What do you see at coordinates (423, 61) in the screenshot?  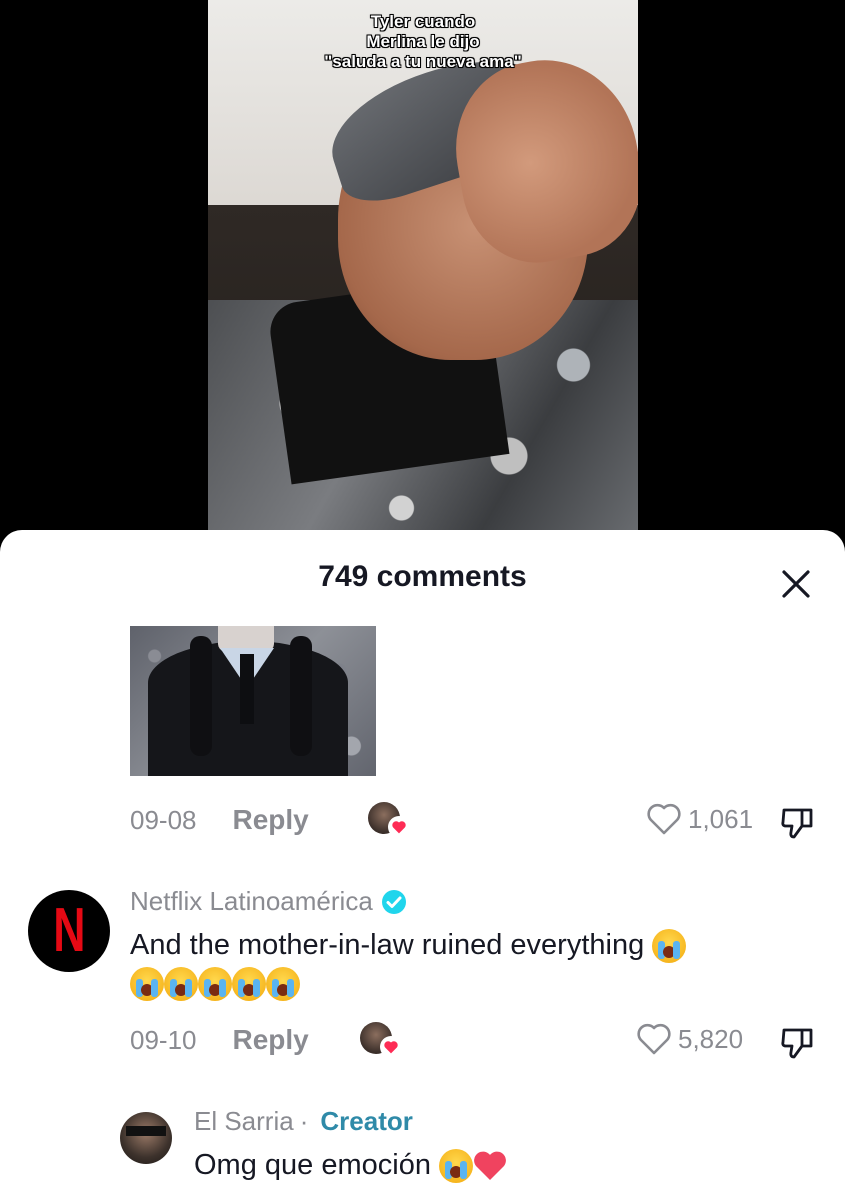 I see `caption-line: "saluda a tu nueva ama"` at bounding box center [423, 61].